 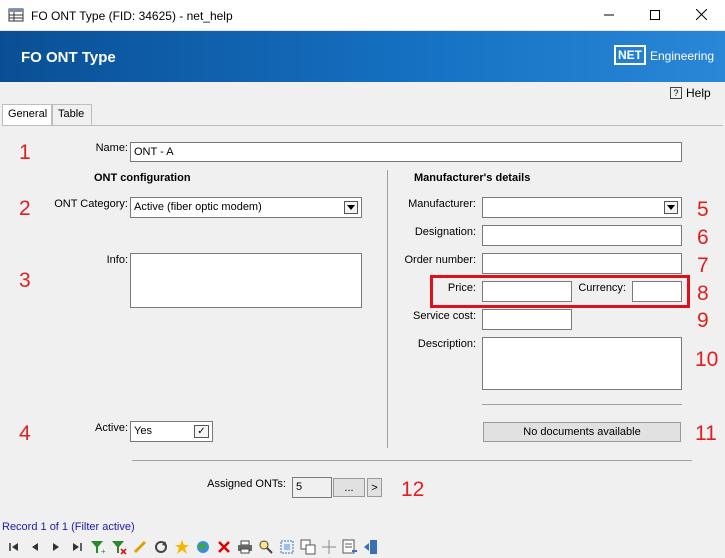 What do you see at coordinates (98, 547) in the screenshot?
I see `filter-add-icon: +` at bounding box center [98, 547].